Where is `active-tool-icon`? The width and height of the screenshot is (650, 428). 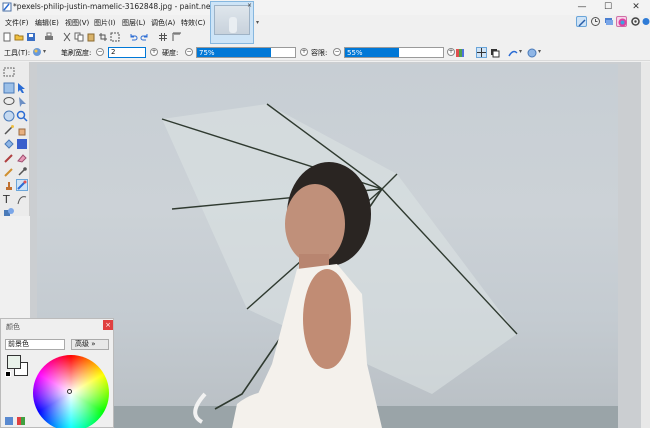 active-tool-icon is located at coordinates (37, 52).